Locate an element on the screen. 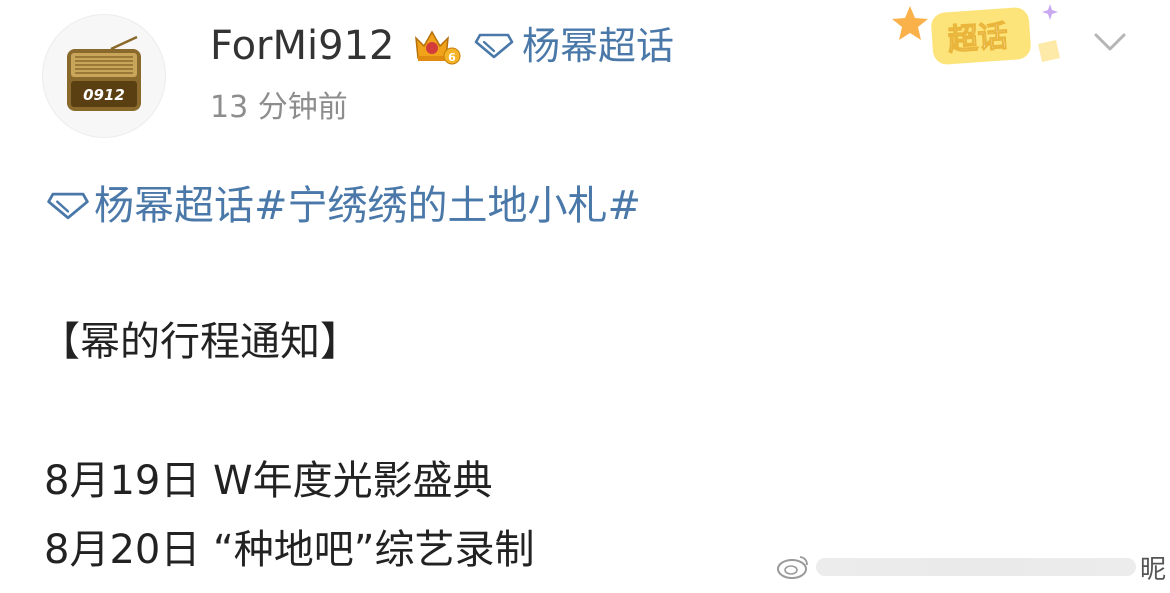 Image resolution: width=1170 pixels, height=593 pixels. supertopic-link: 杨幂超话 is located at coordinates (574, 46).